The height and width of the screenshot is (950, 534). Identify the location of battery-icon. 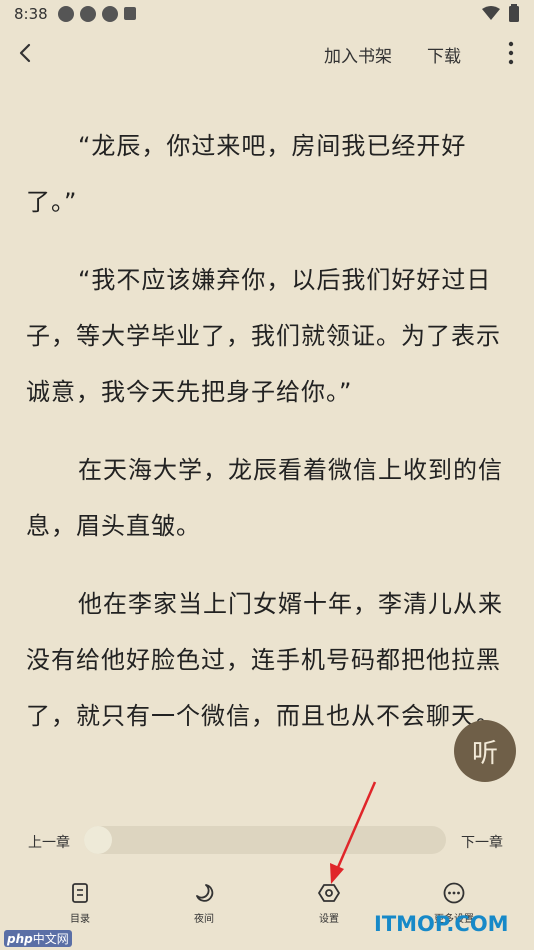
(514, 13).